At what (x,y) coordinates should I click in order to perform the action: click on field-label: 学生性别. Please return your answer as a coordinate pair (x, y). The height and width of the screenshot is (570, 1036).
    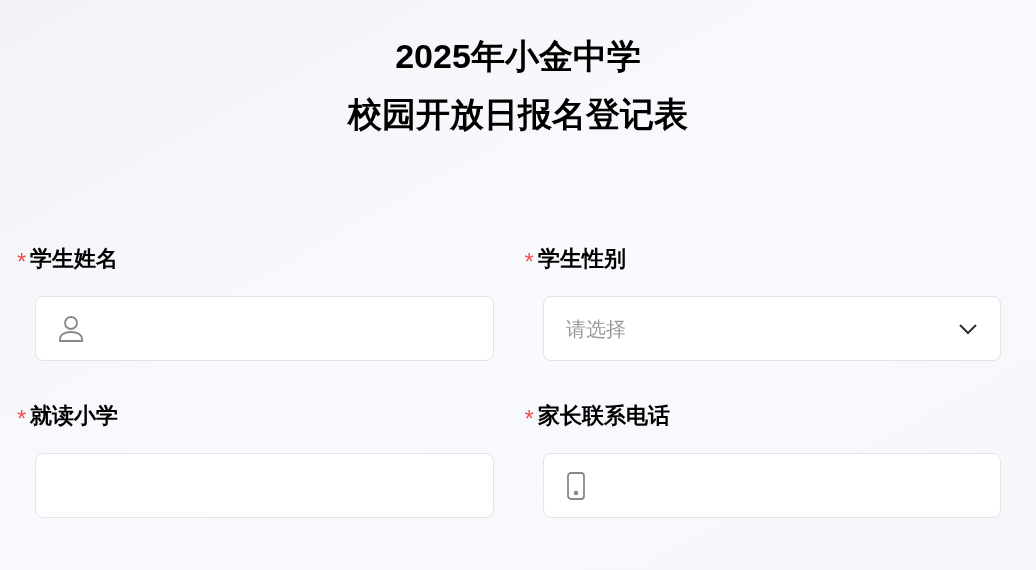
    Looking at the image, I should click on (581, 259).